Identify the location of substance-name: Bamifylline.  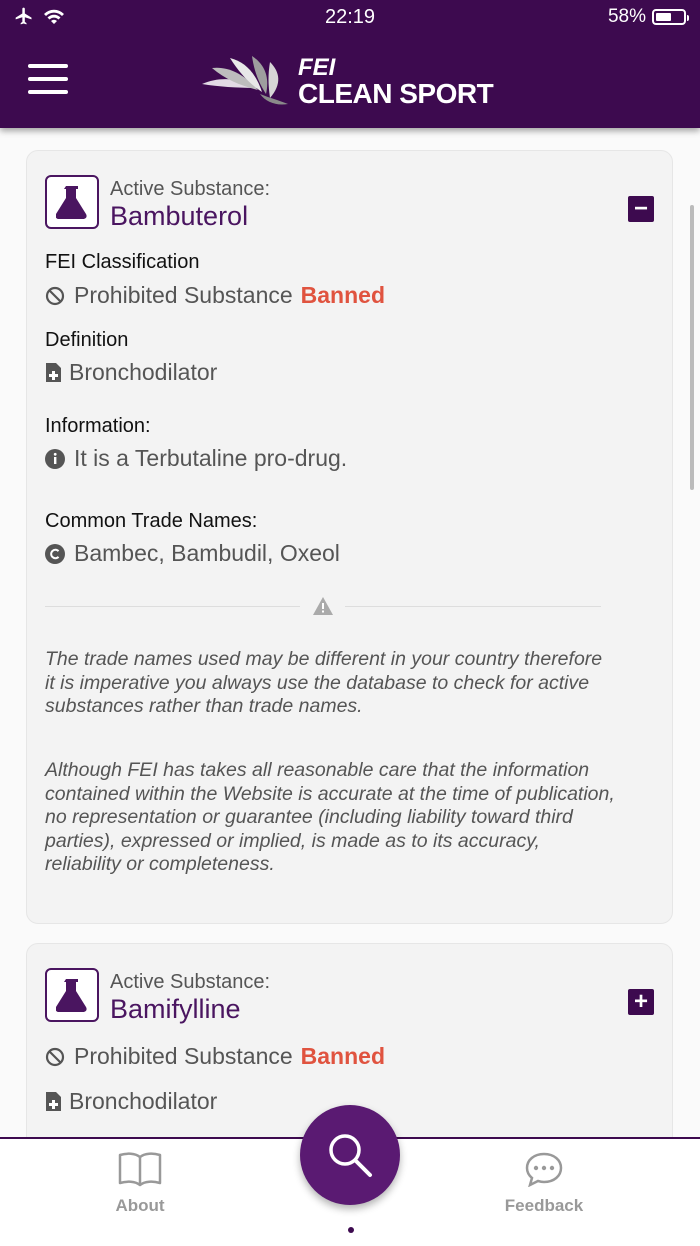
(175, 1009).